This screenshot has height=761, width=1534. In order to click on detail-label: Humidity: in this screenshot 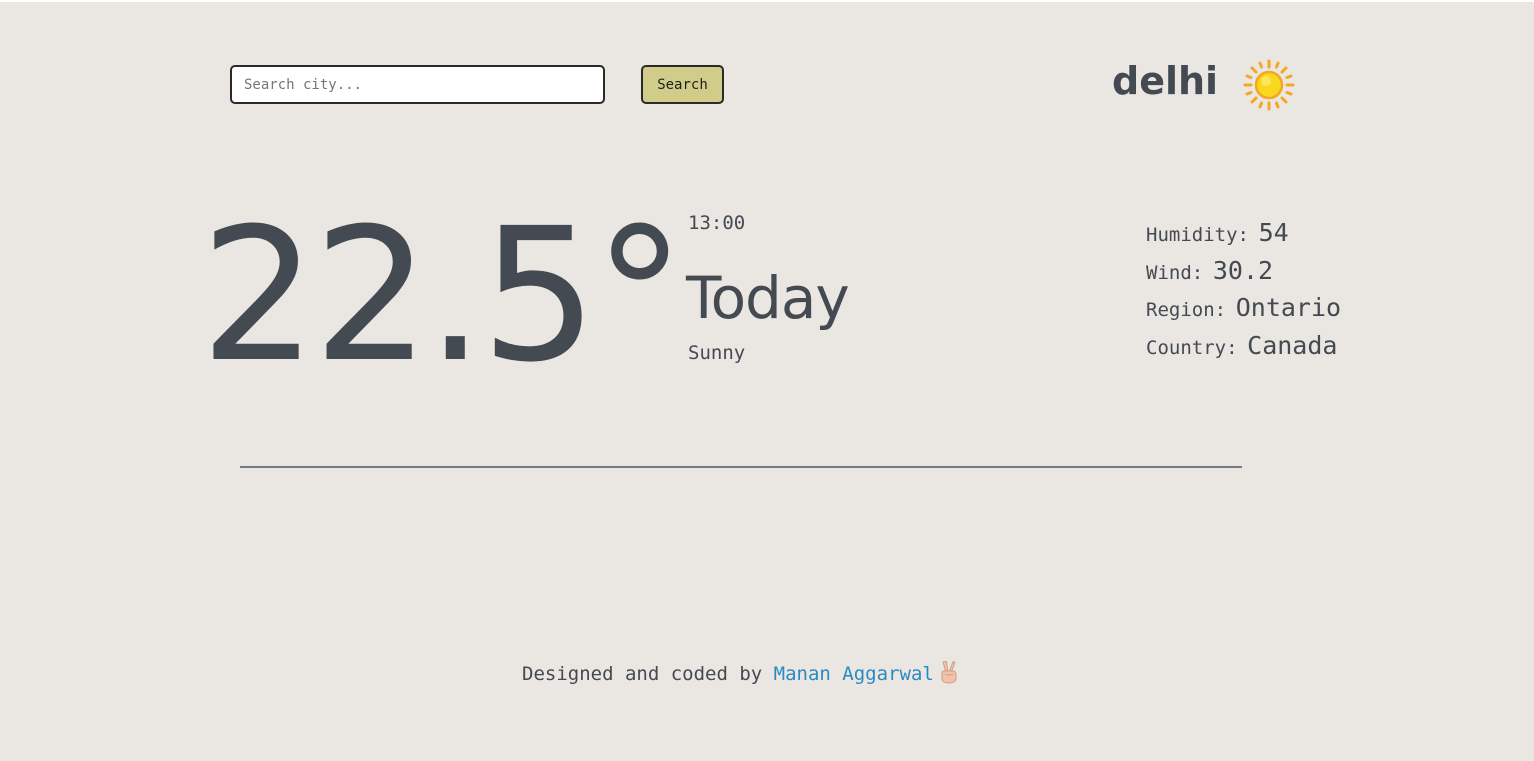, I will do `click(1197, 235)`.